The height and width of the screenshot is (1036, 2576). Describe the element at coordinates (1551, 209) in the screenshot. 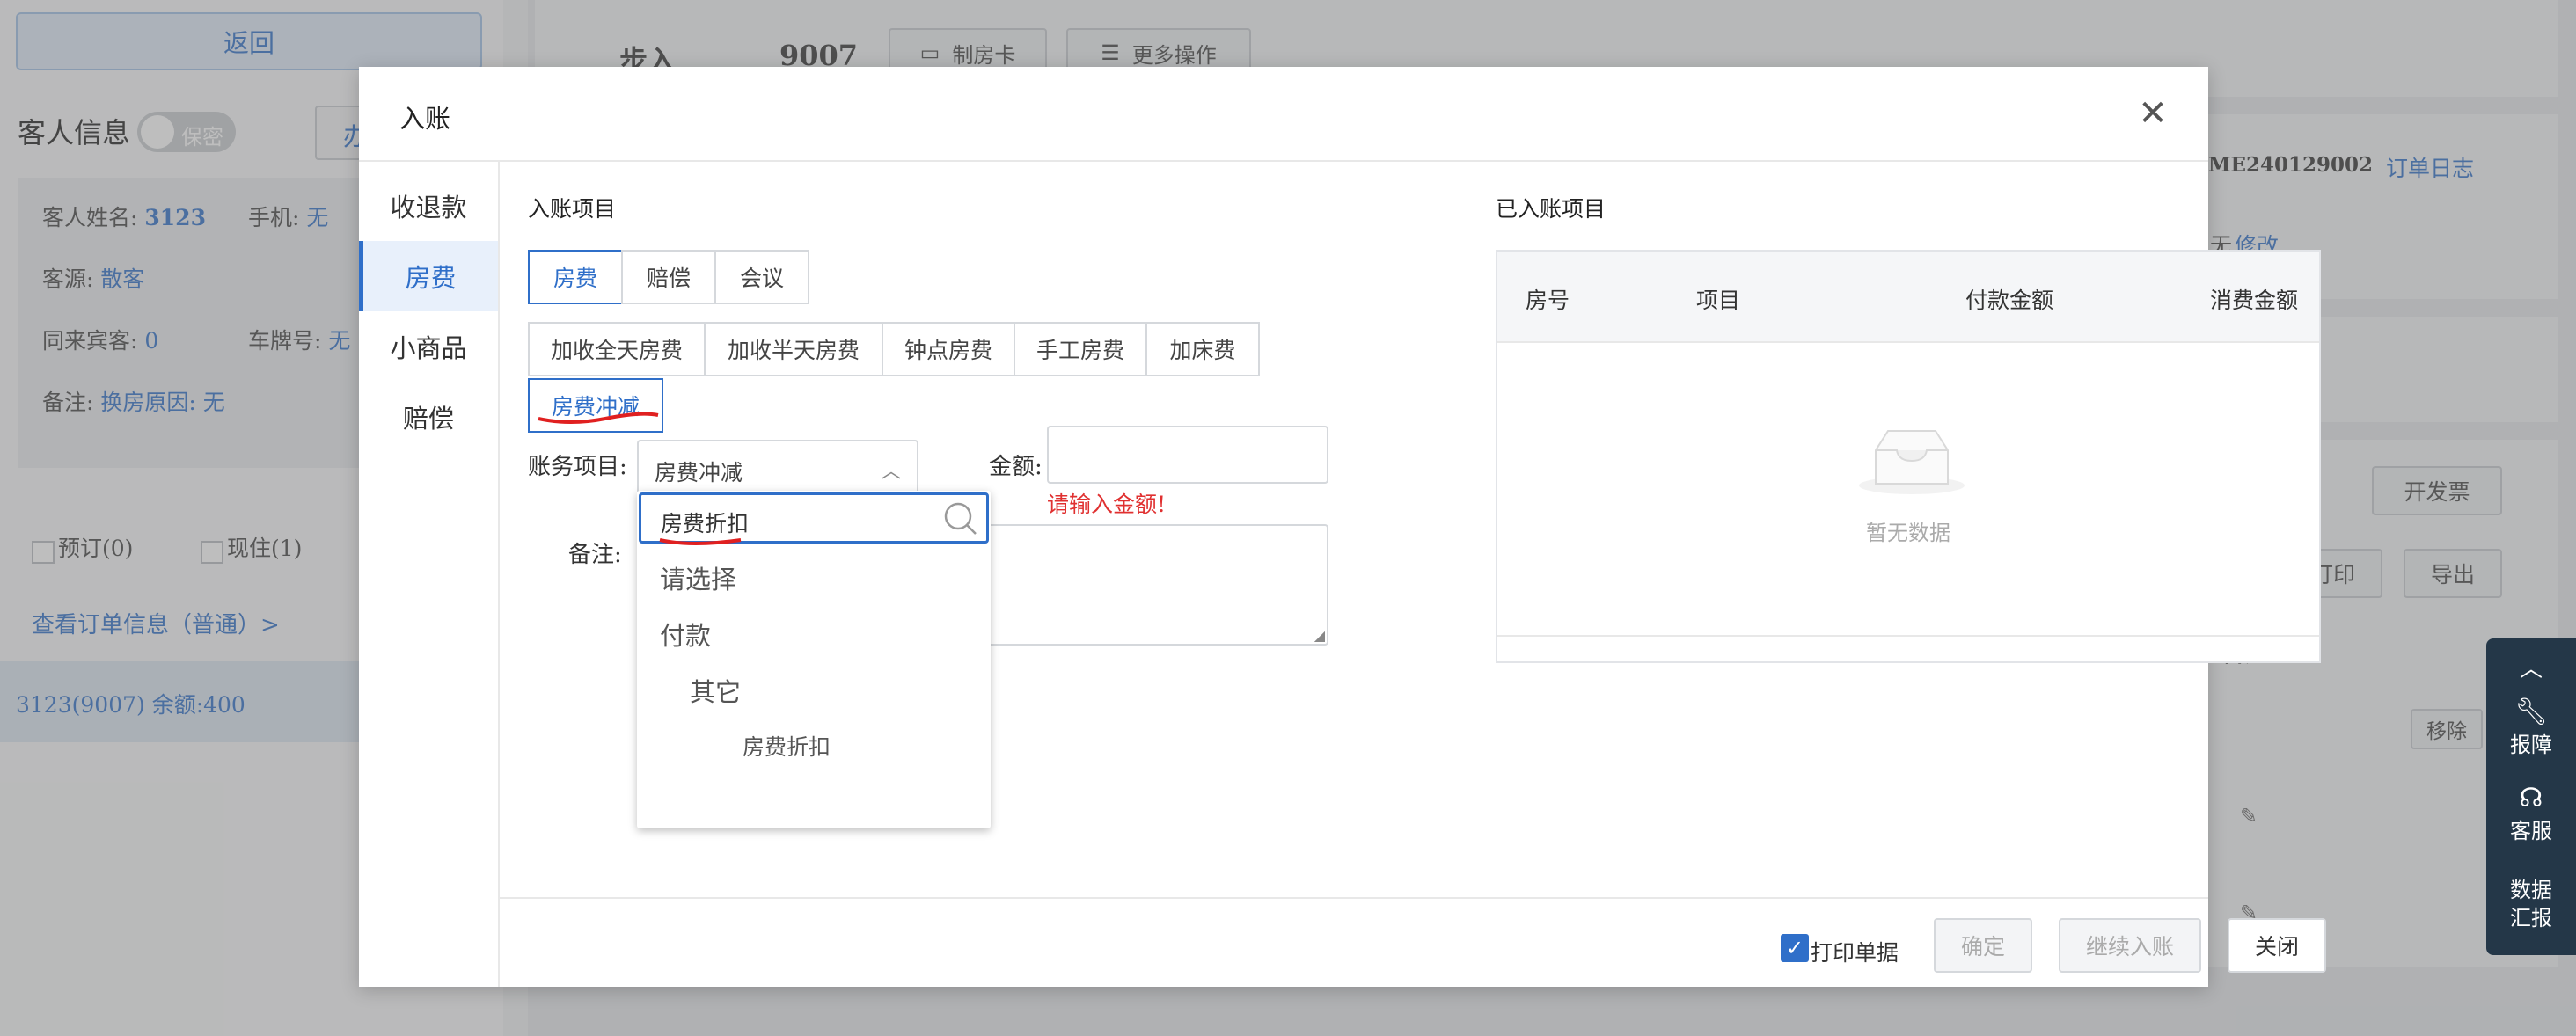

I see `posted-section-title: 已入账项目` at that location.